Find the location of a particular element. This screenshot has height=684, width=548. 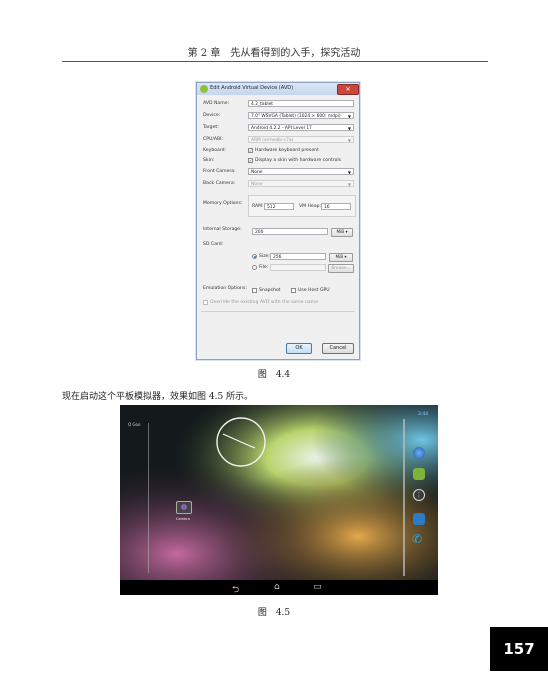

avd-name-label: AVD Name: is located at coordinates (216, 103).